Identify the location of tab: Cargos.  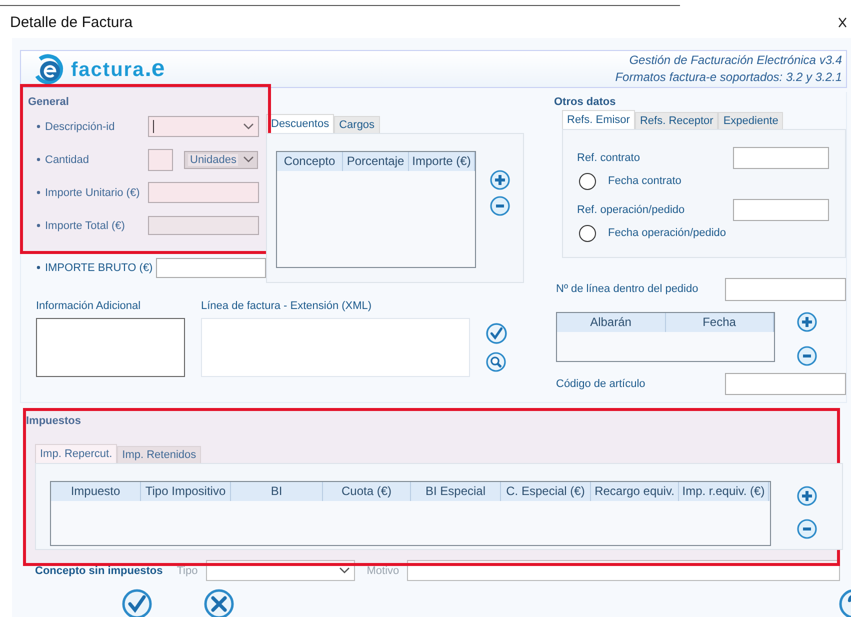
(357, 124).